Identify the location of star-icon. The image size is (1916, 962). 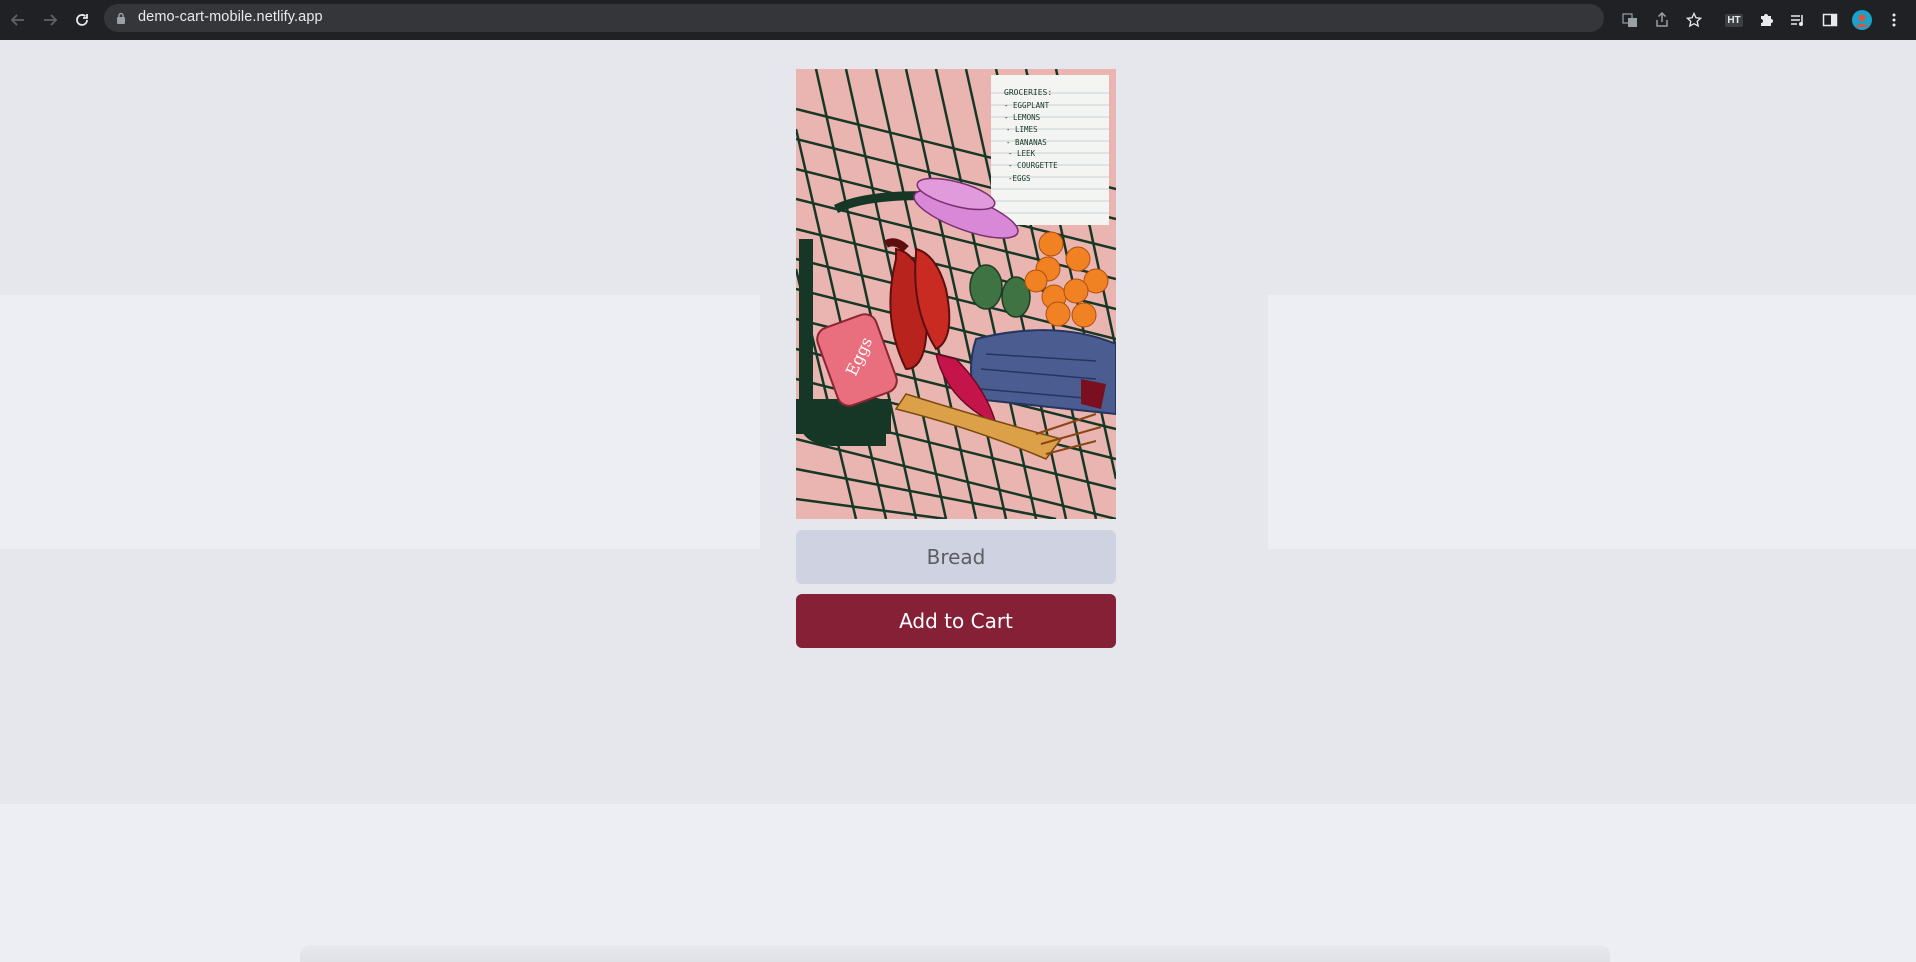
(1694, 20).